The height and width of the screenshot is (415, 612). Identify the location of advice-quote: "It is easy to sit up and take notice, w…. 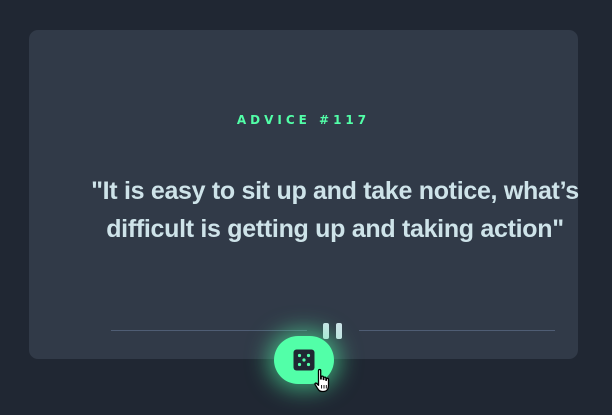
(335, 210).